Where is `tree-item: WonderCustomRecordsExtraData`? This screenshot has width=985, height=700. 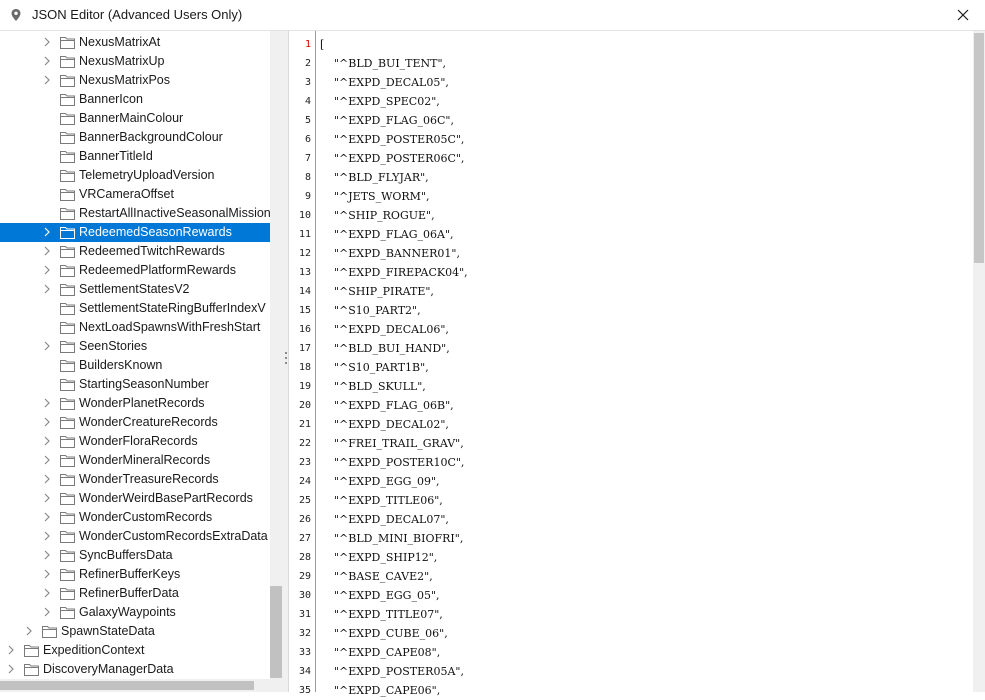 tree-item: WonderCustomRecordsExtraData is located at coordinates (135, 536).